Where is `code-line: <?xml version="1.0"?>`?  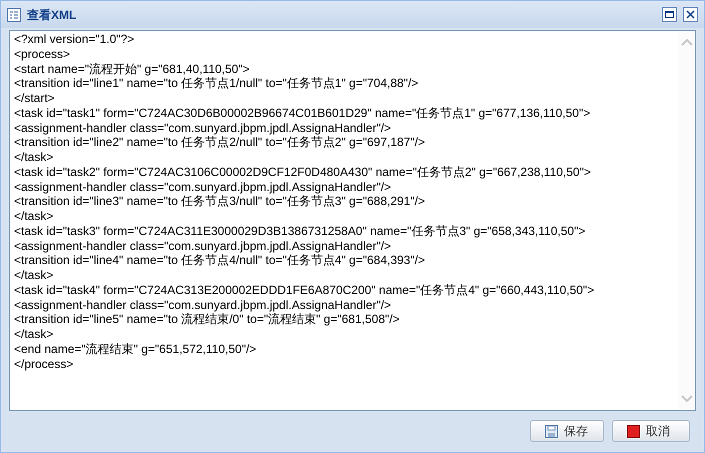 code-line: <?xml version="1.0"?> is located at coordinates (74, 39).